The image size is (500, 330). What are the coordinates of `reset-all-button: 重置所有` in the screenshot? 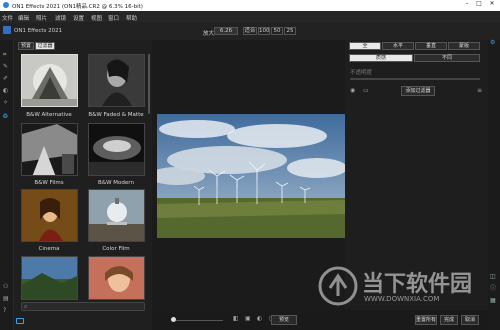 It's located at (426, 320).